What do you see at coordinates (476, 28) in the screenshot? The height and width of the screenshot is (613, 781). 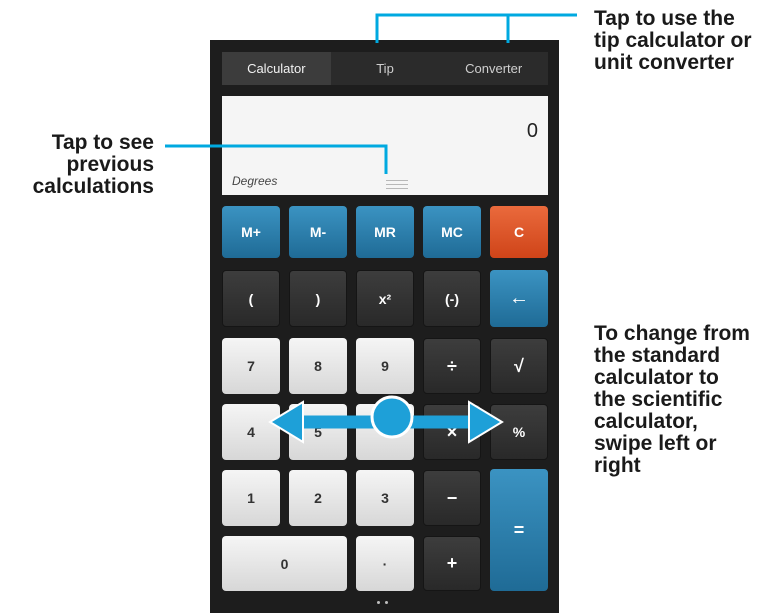 I see `tabs-callout-line` at bounding box center [476, 28].